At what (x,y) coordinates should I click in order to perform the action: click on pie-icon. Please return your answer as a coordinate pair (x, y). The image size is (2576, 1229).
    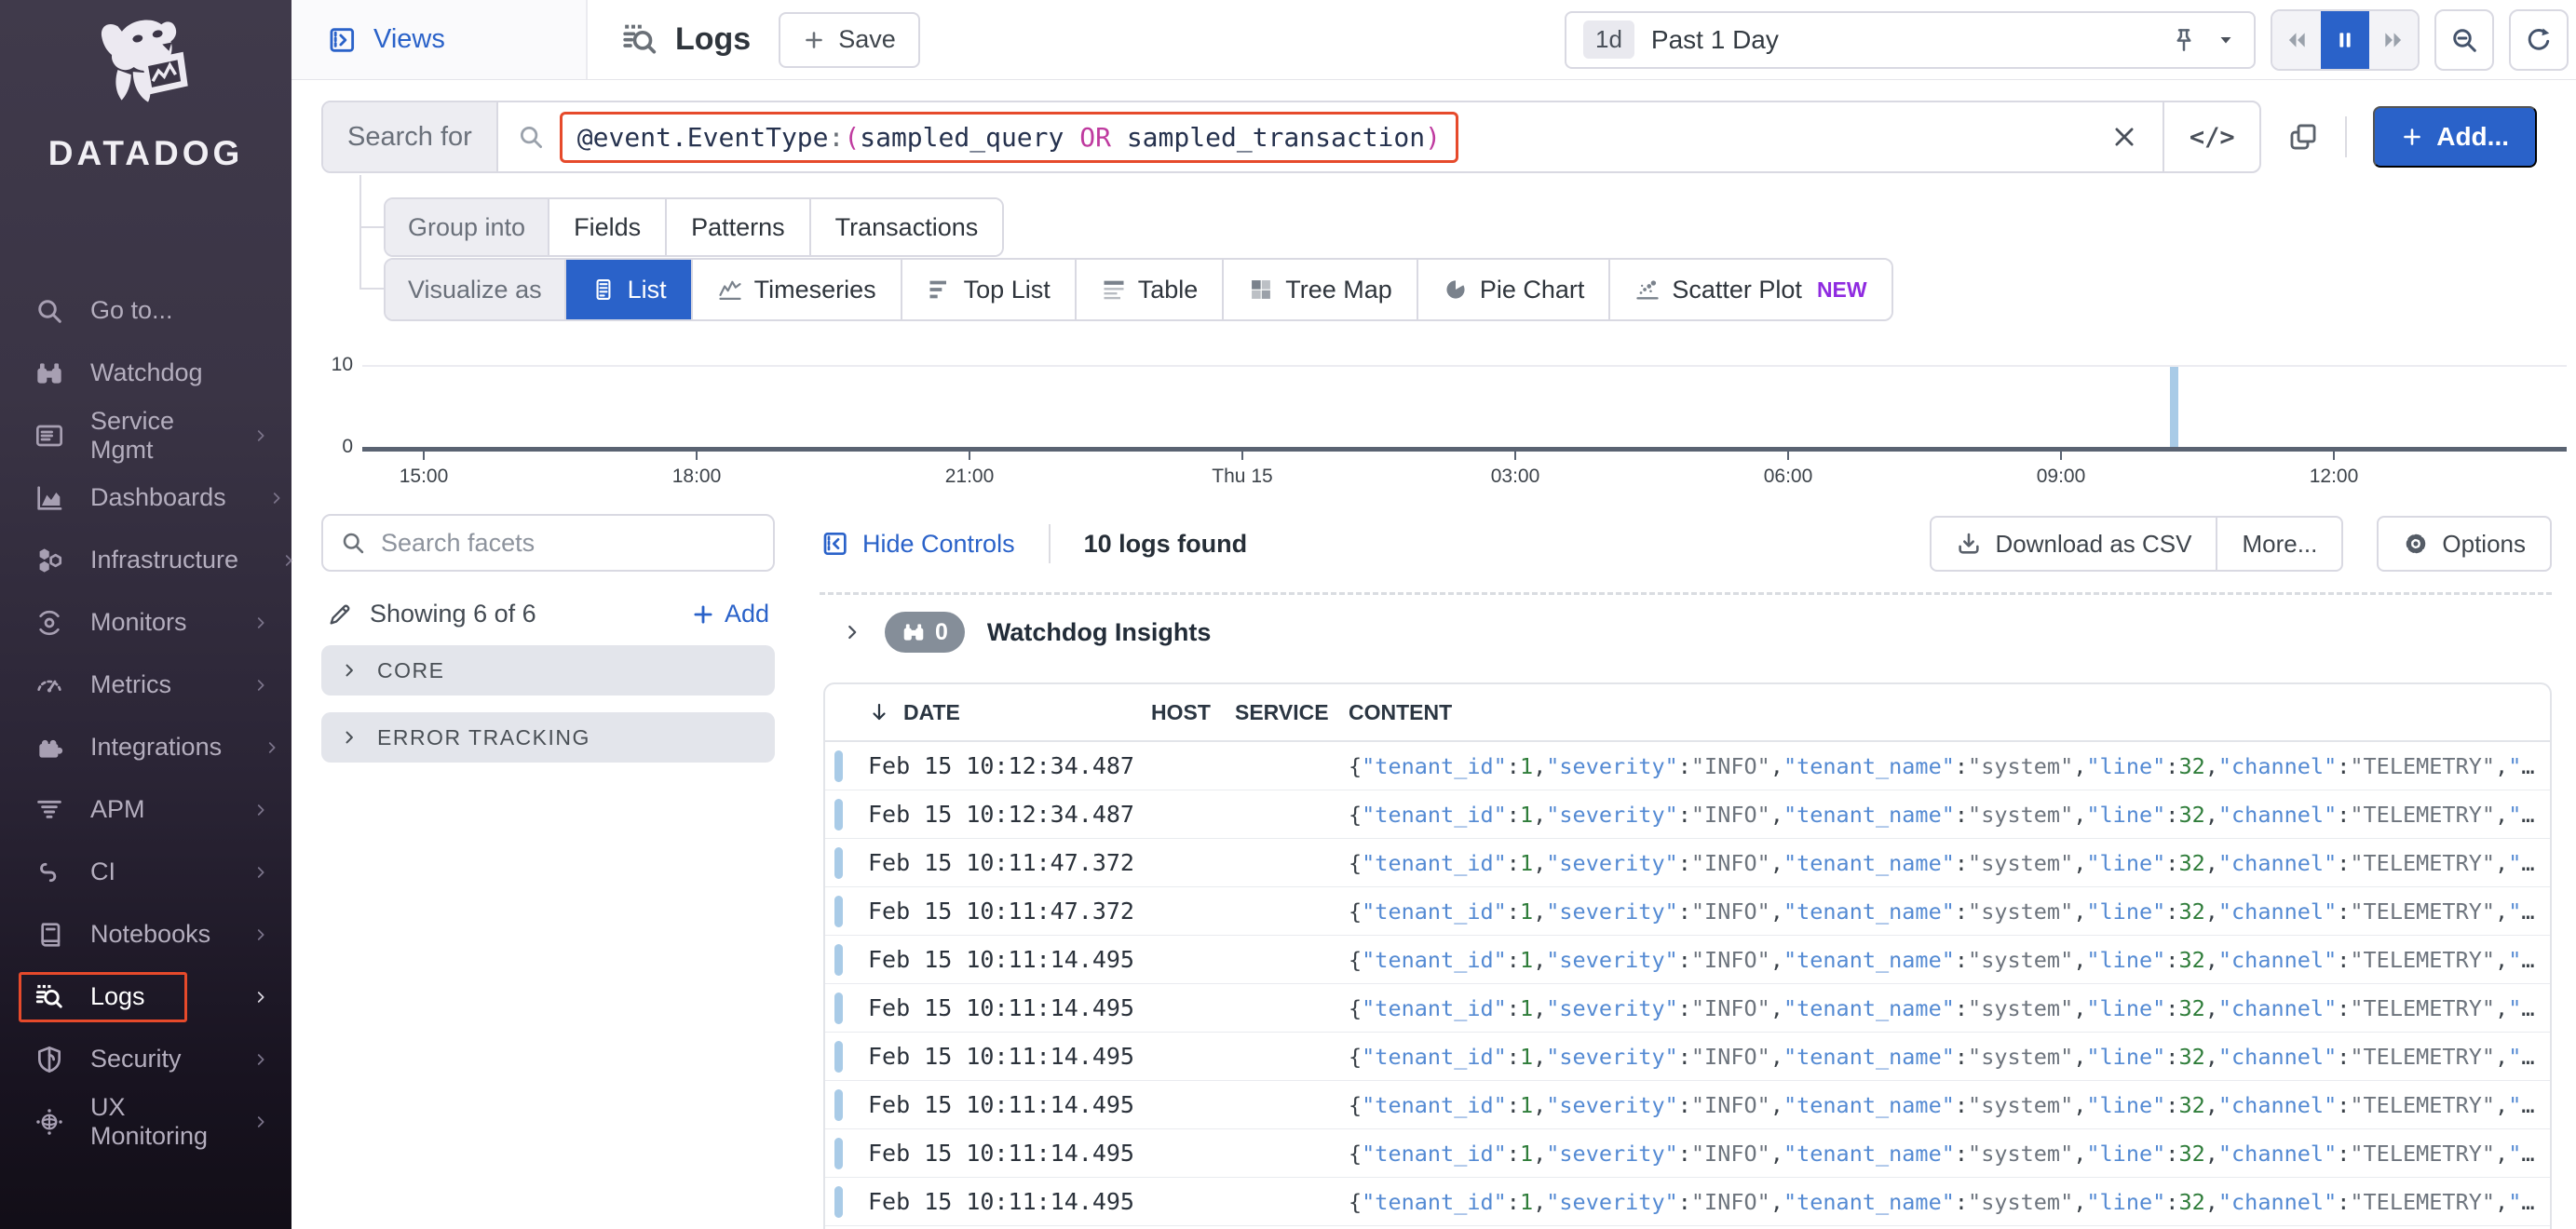
    Looking at the image, I should click on (1456, 290).